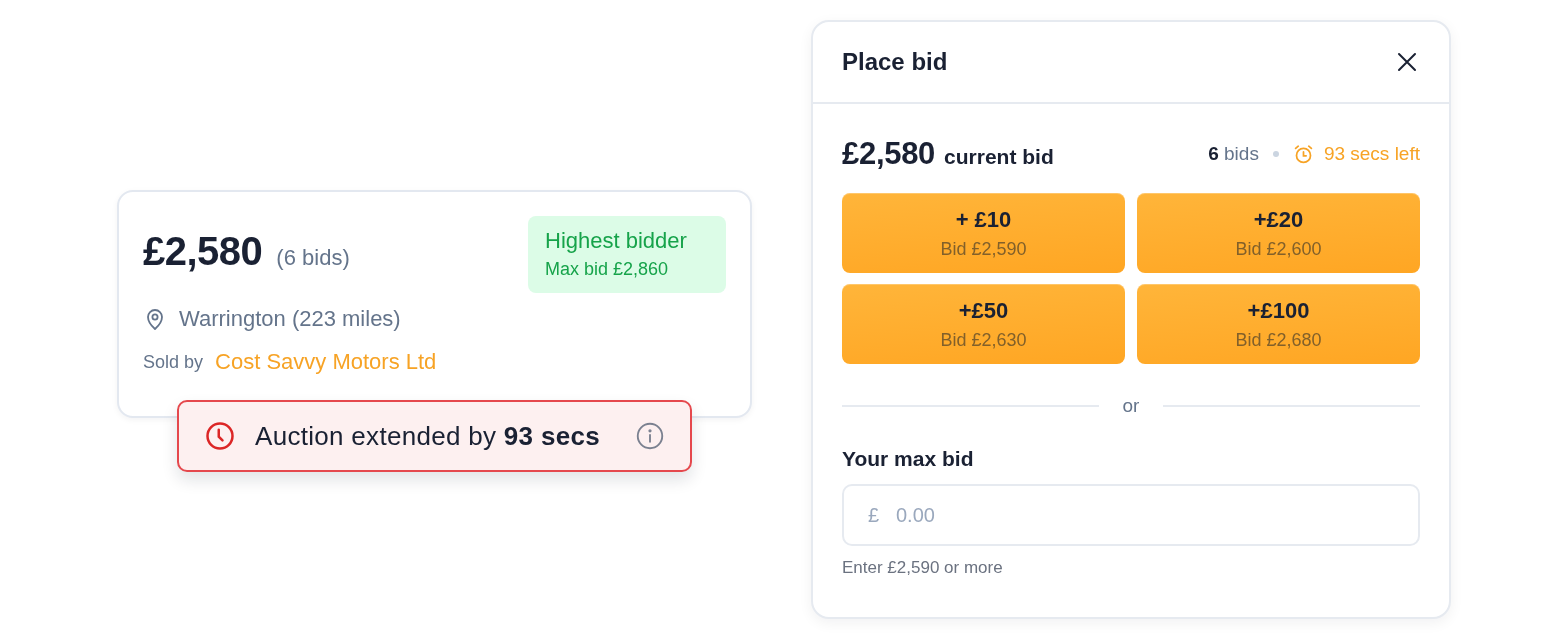  What do you see at coordinates (983, 233) in the screenshot?
I see `quick-bid-button: + £10 Bid £2,590` at bounding box center [983, 233].